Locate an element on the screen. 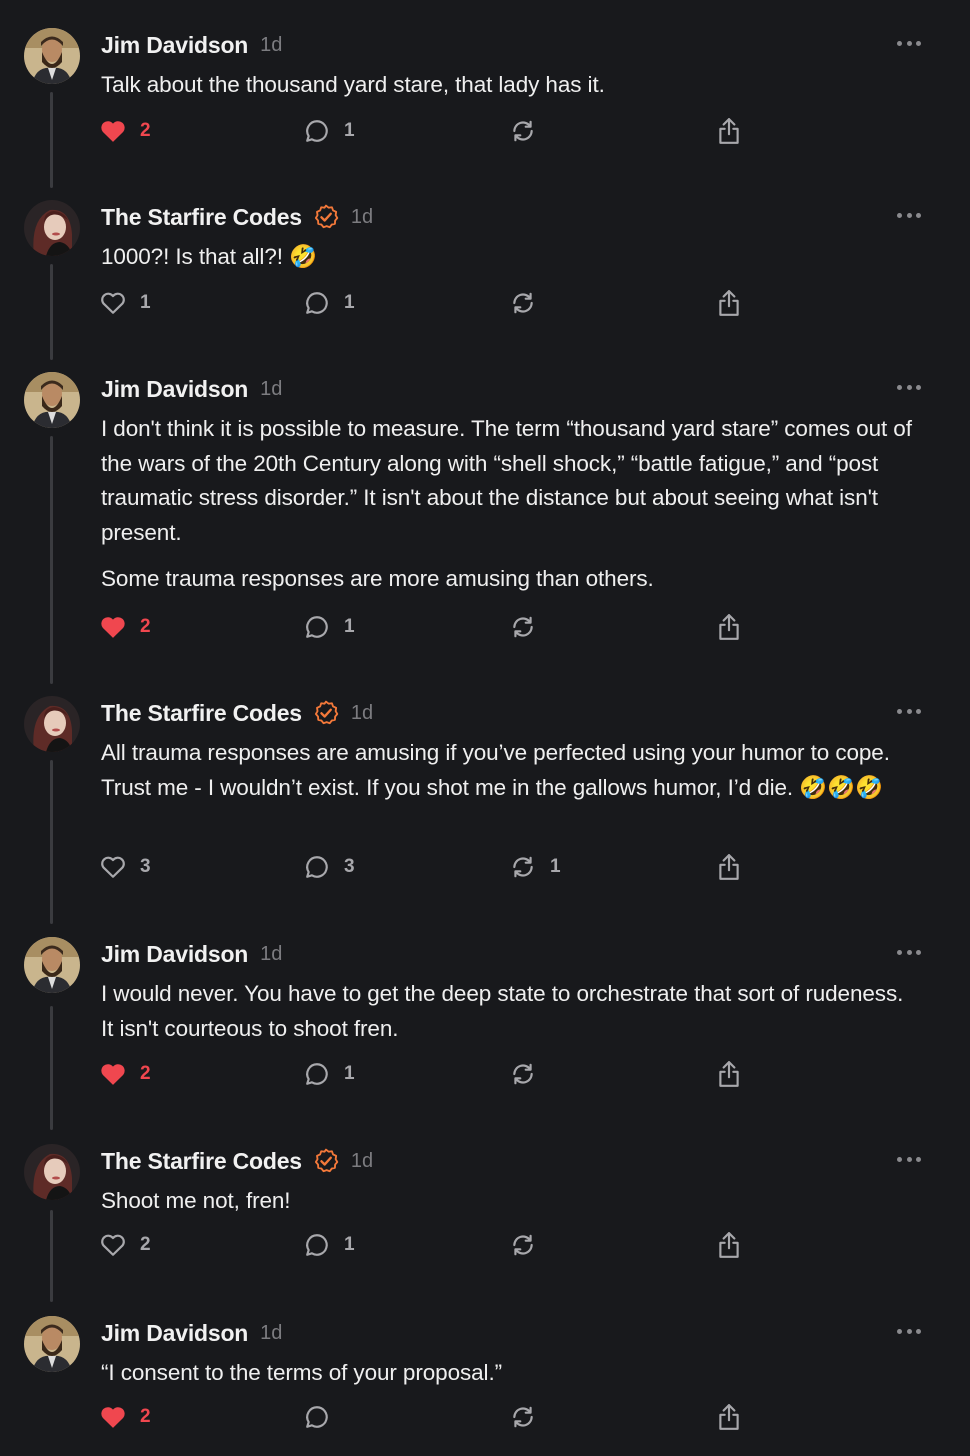  post-body: Shoot me not, fren! is located at coordinates (511, 1207).